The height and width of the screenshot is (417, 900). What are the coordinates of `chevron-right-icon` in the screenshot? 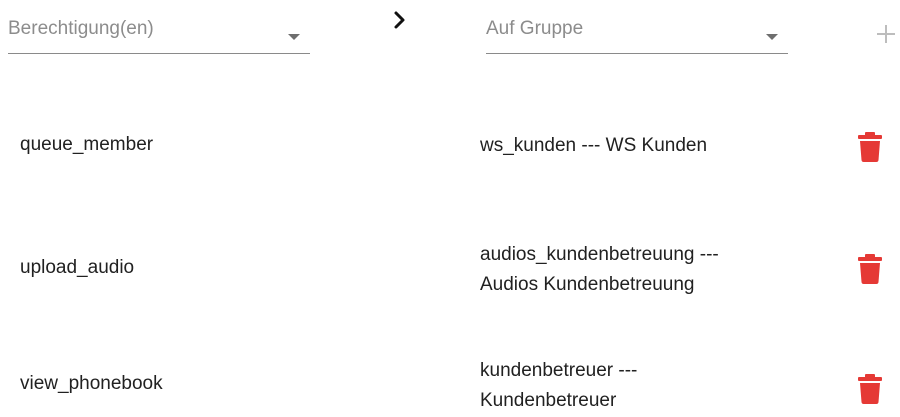 It's located at (399, 20).